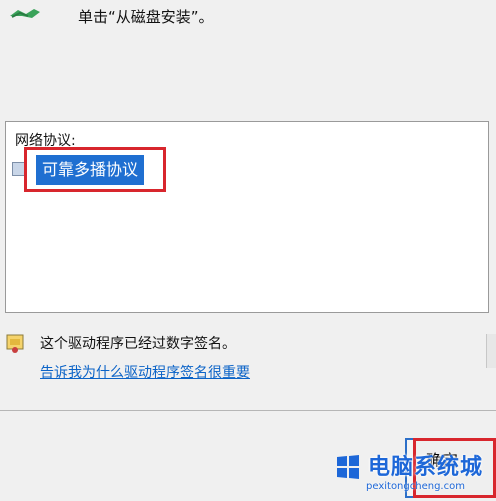 The image size is (496, 501). Describe the element at coordinates (138, 344) in the screenshot. I see `signature-status: 这个驱动程序已经过数字签名。` at that location.